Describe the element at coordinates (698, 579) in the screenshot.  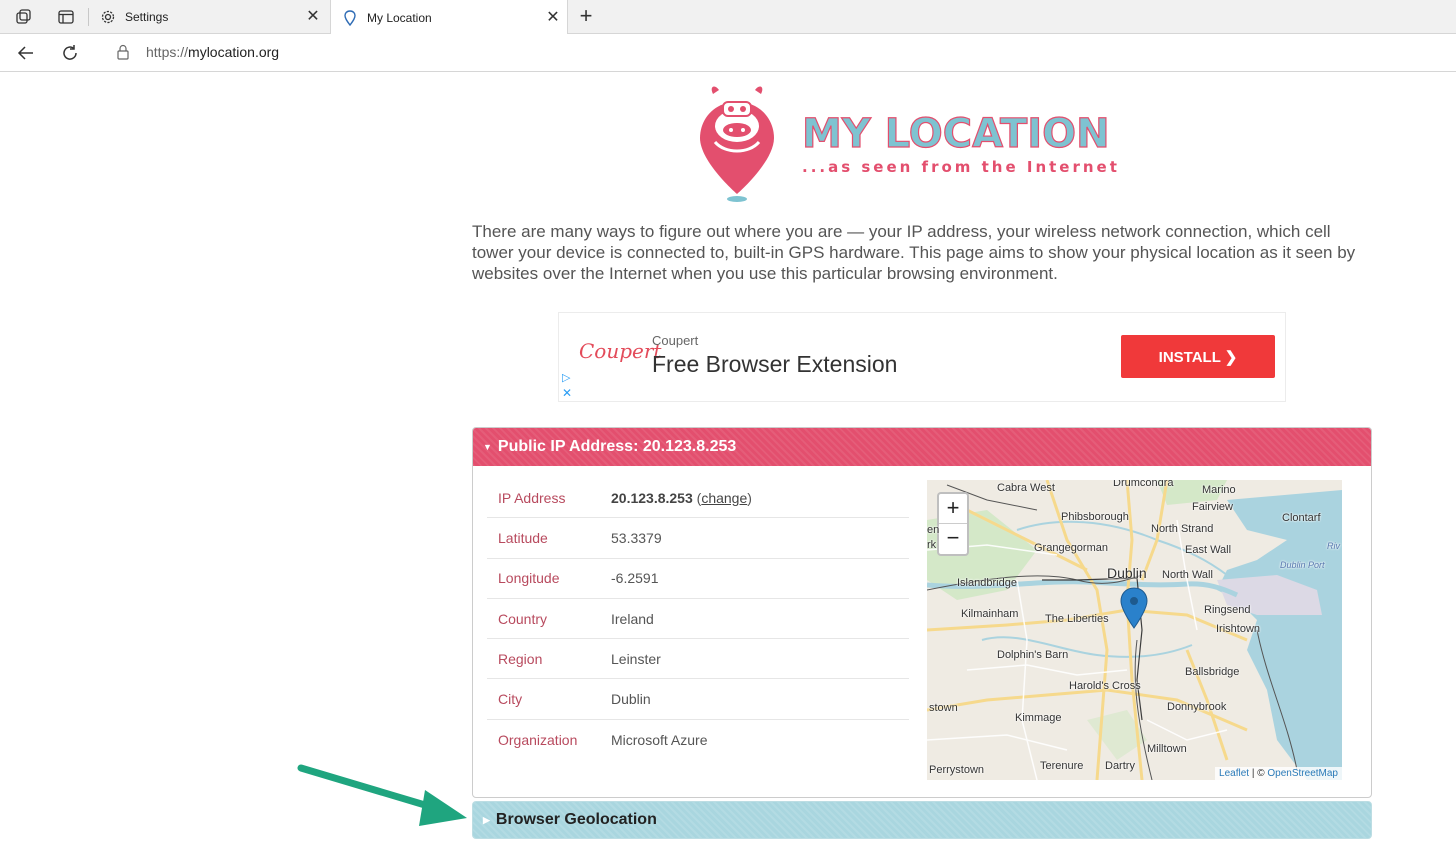
I see `table-row: Longitude -6.2591` at that location.